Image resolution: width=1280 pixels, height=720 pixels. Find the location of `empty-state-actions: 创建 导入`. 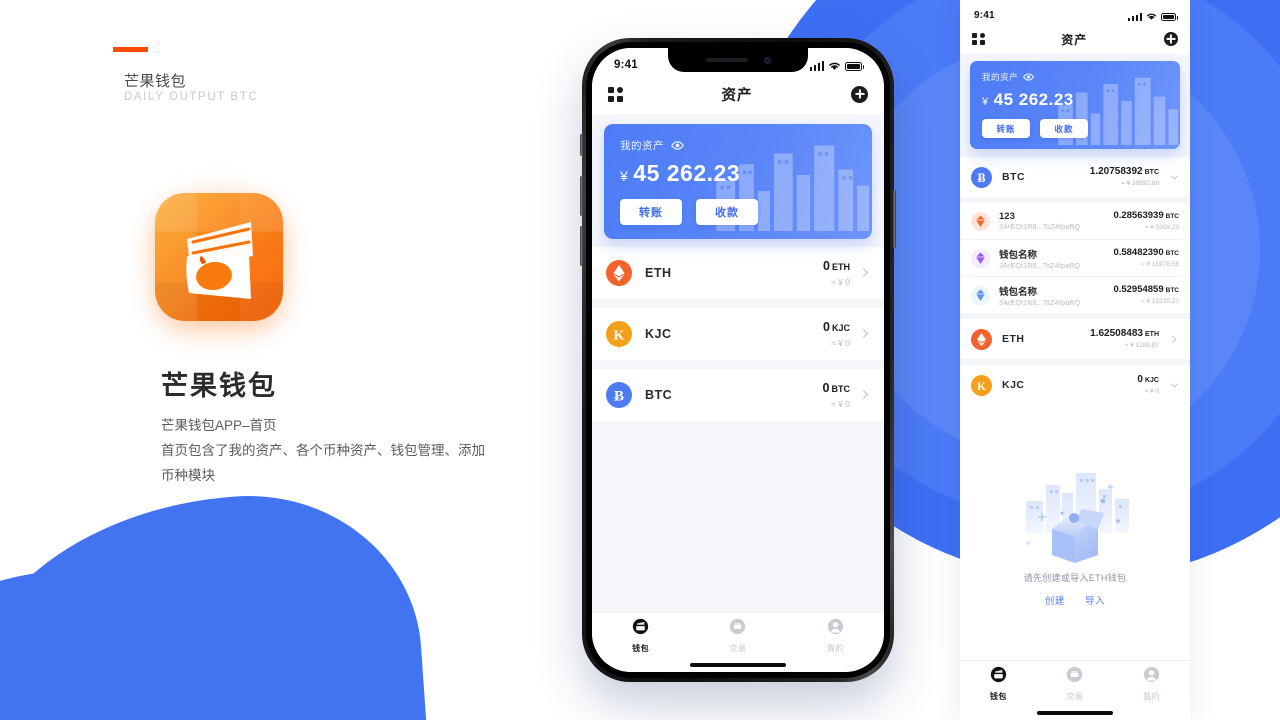

empty-state-actions: 创建 导入 is located at coordinates (1075, 600).